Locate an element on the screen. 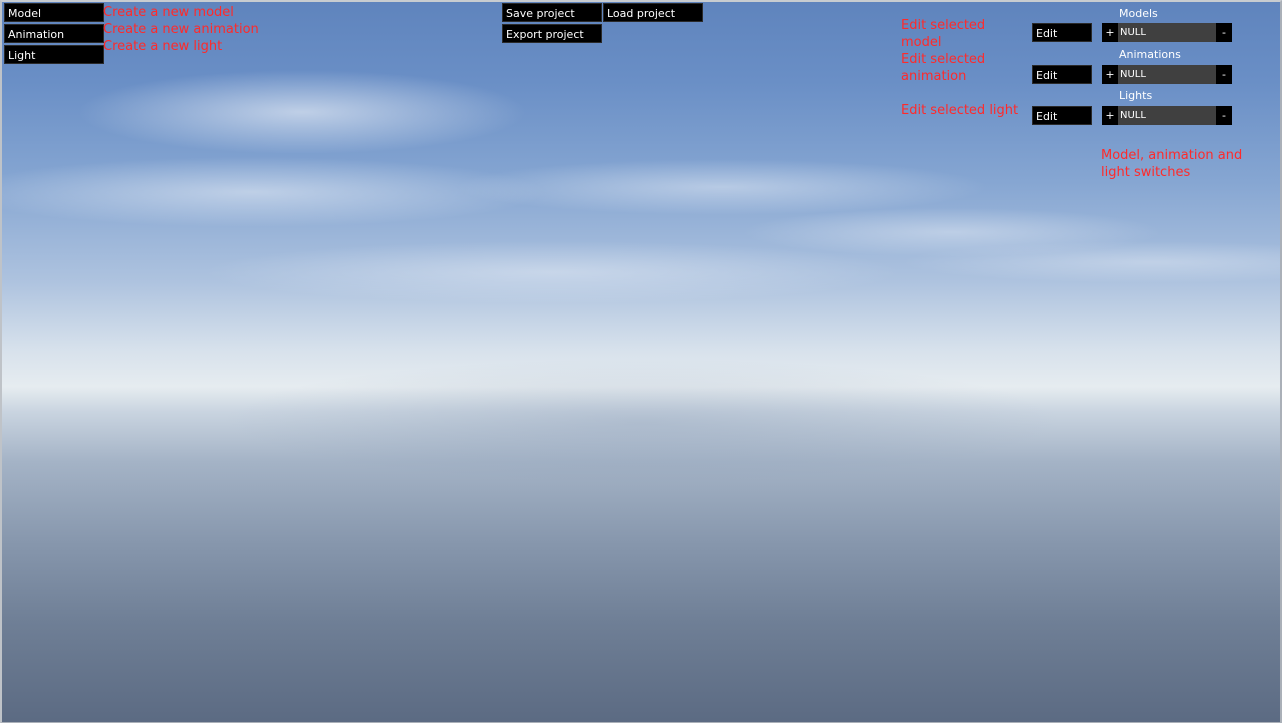  lights-selected-value: NULL is located at coordinates (1167, 115).